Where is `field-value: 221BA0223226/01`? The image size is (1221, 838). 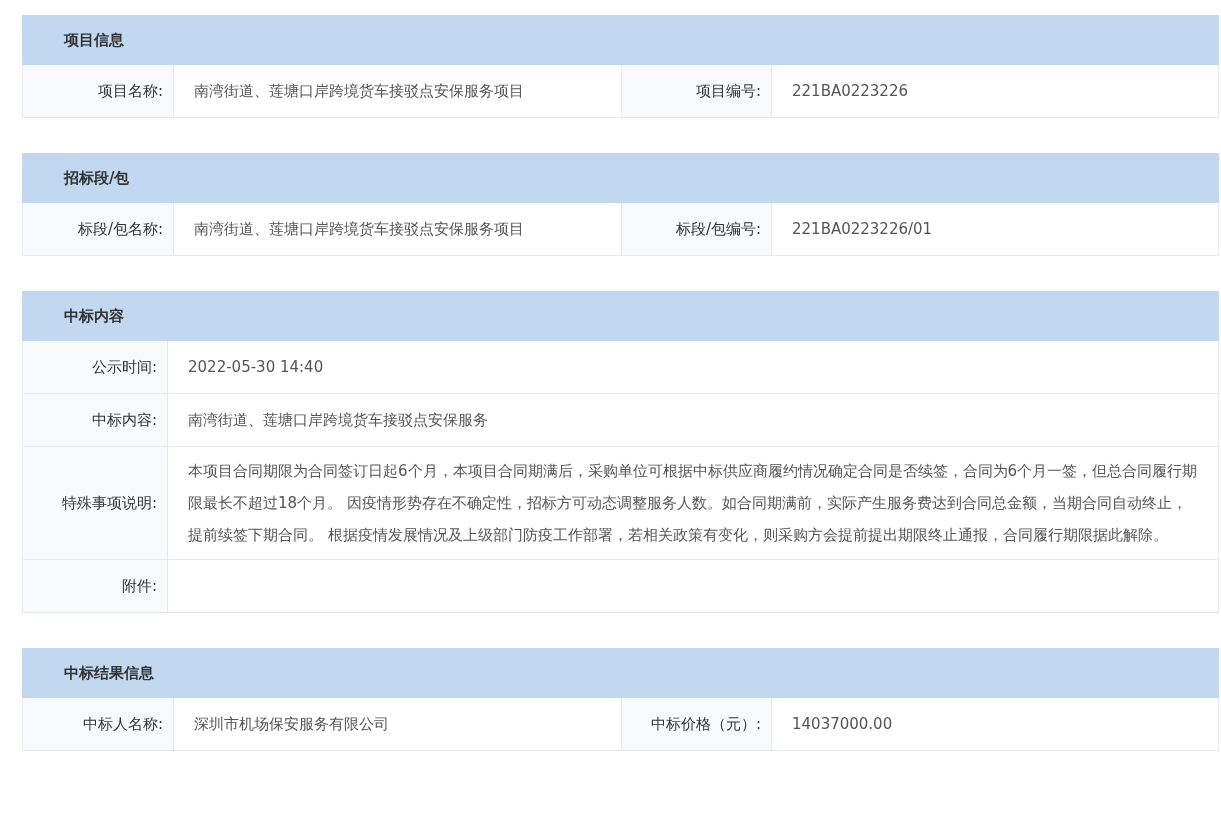 field-value: 221BA0223226/01 is located at coordinates (862, 229).